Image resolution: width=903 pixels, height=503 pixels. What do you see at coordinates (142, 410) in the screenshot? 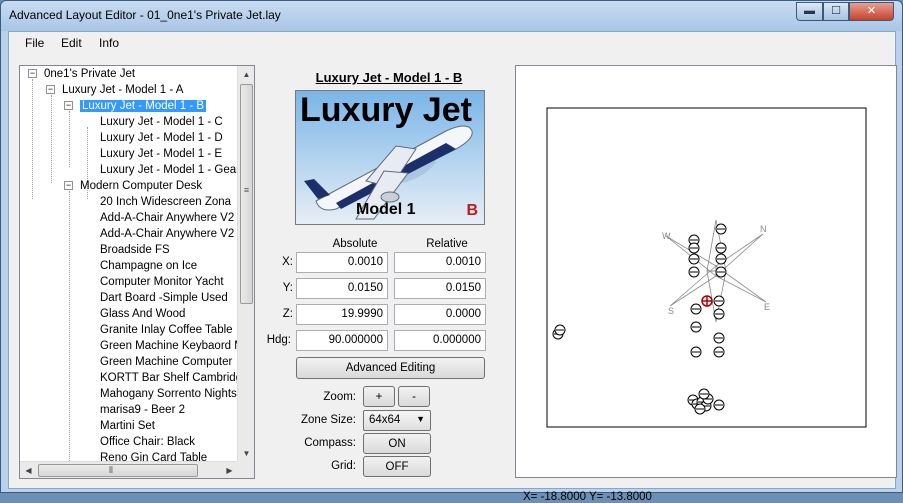
I see `tree-item: marisa9 - Beer 2` at bounding box center [142, 410].